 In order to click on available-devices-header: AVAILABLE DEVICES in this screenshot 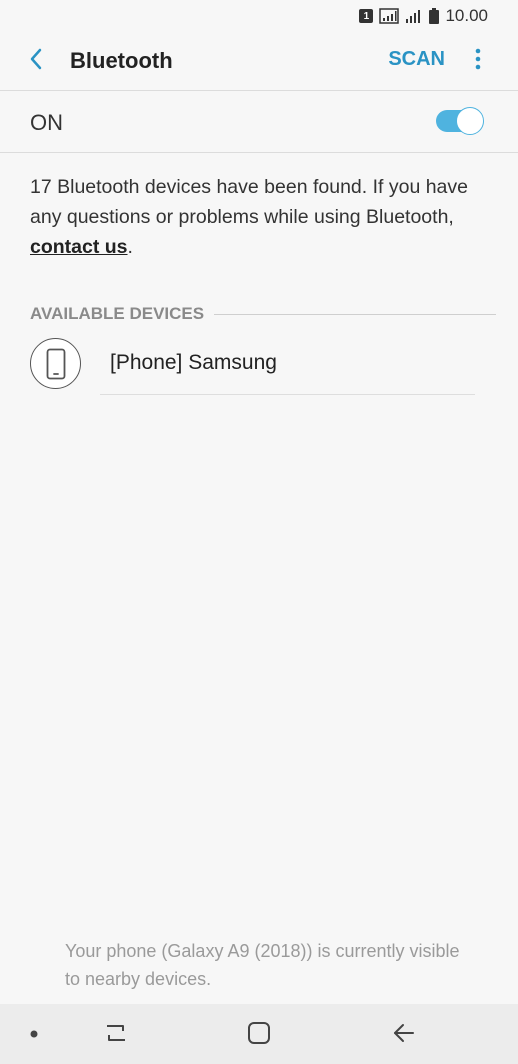, I will do `click(263, 314)`.